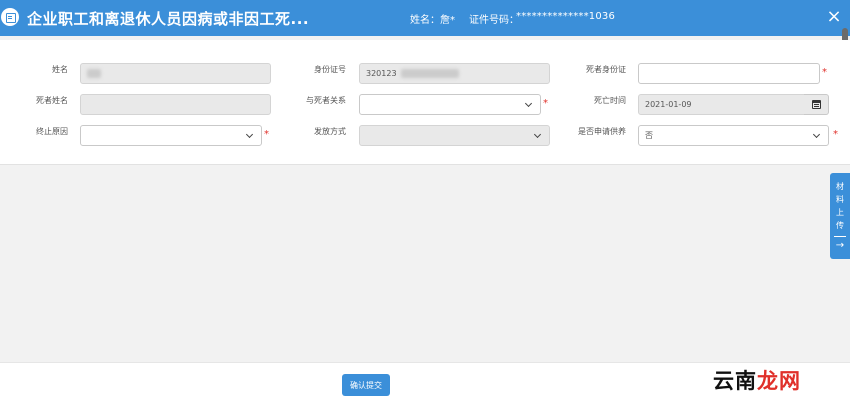 Image resolution: width=850 pixels, height=410 pixels. I want to click on death-time-value: 2021-01-09, so click(668, 104).